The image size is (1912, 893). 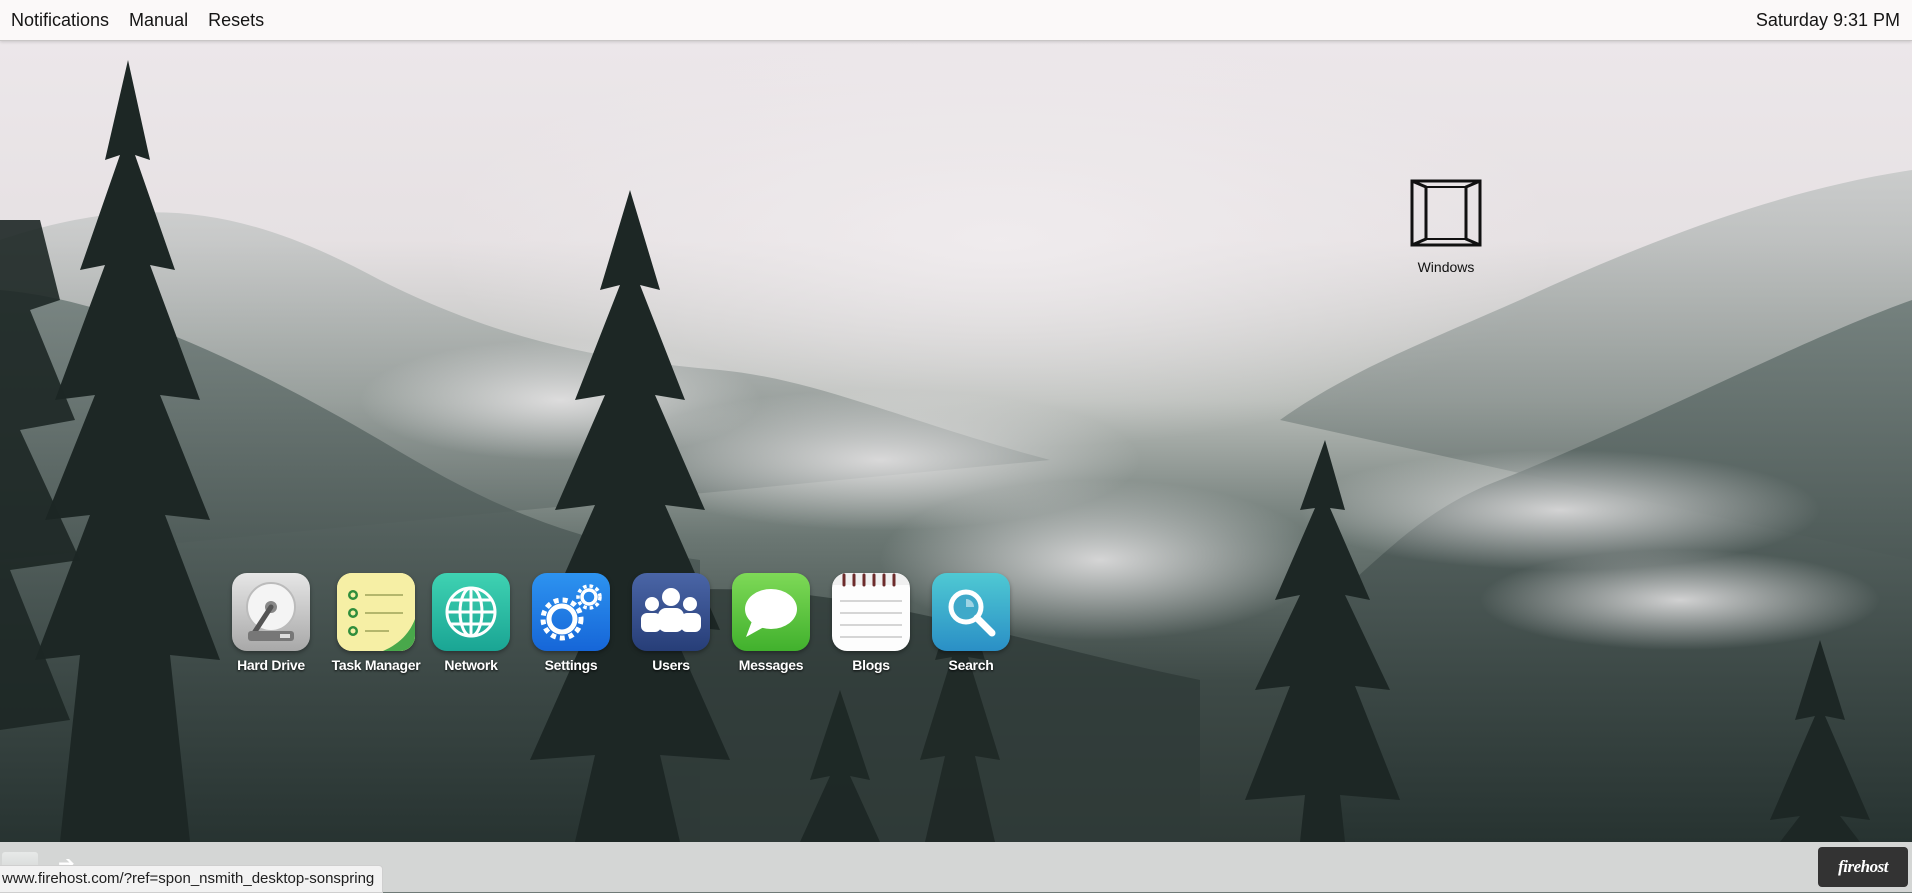 I want to click on speech-bubble-icon, so click(x=771, y=612).